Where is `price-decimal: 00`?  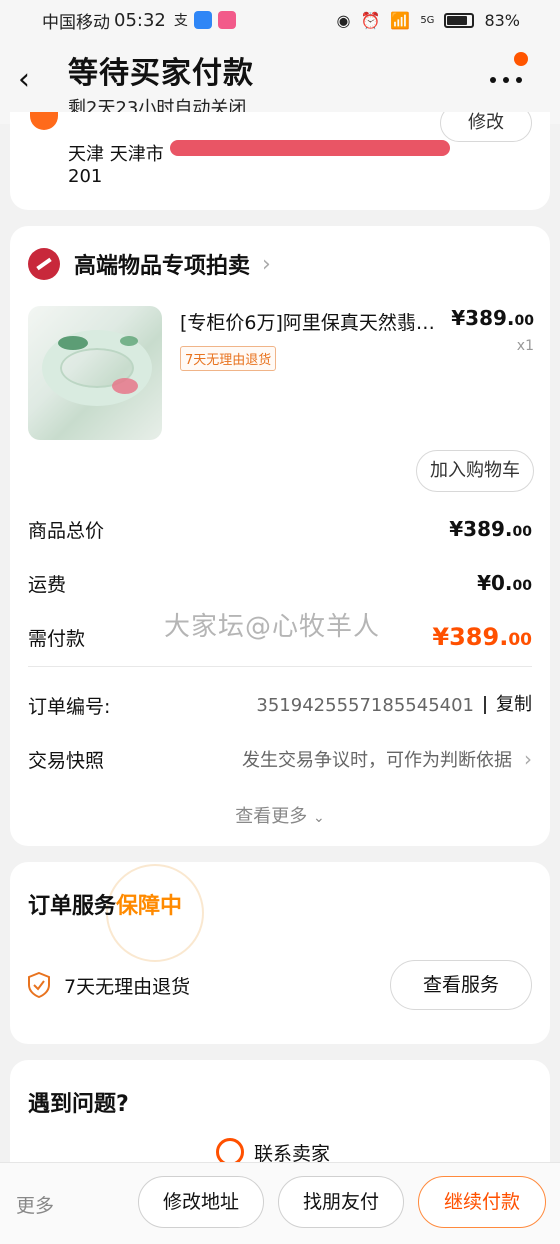 price-decimal: 00 is located at coordinates (524, 321).